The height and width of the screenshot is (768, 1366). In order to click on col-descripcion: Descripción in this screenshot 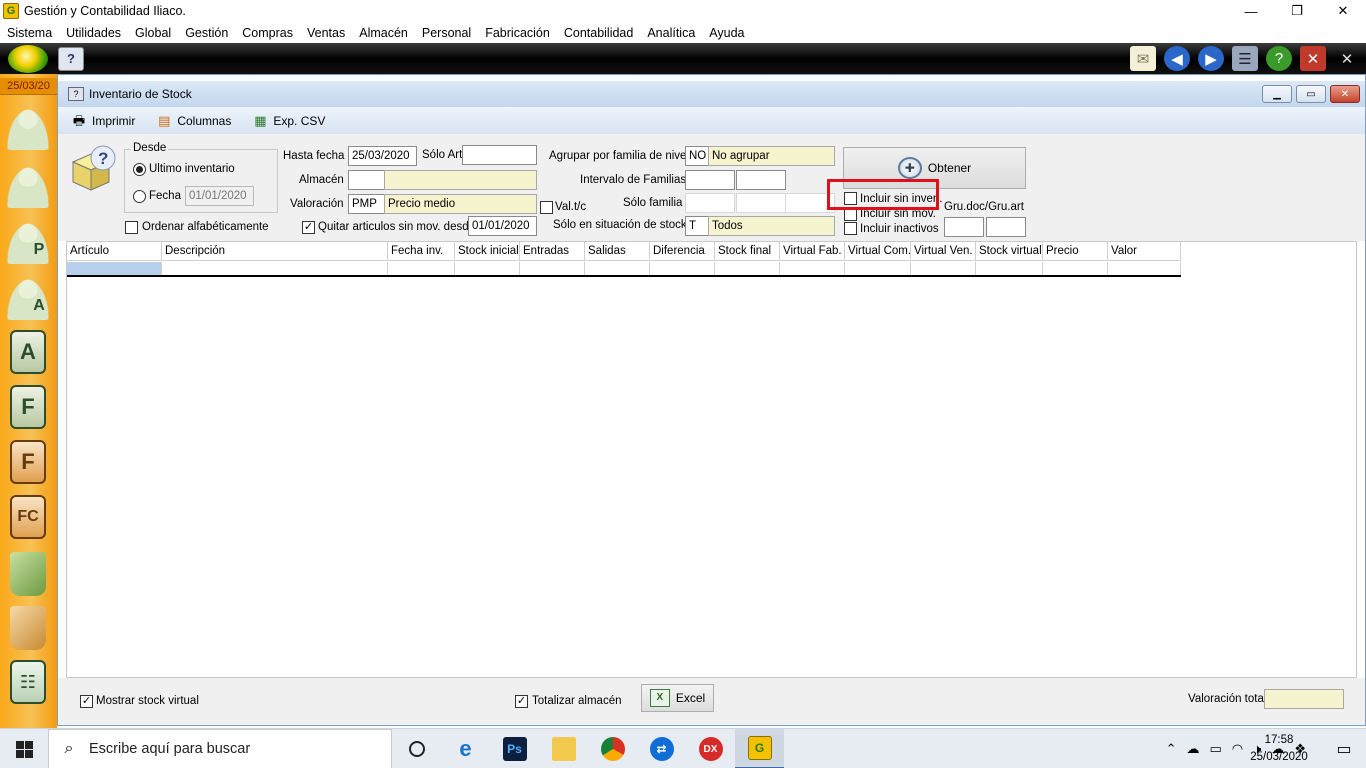, I will do `click(275, 251)`.